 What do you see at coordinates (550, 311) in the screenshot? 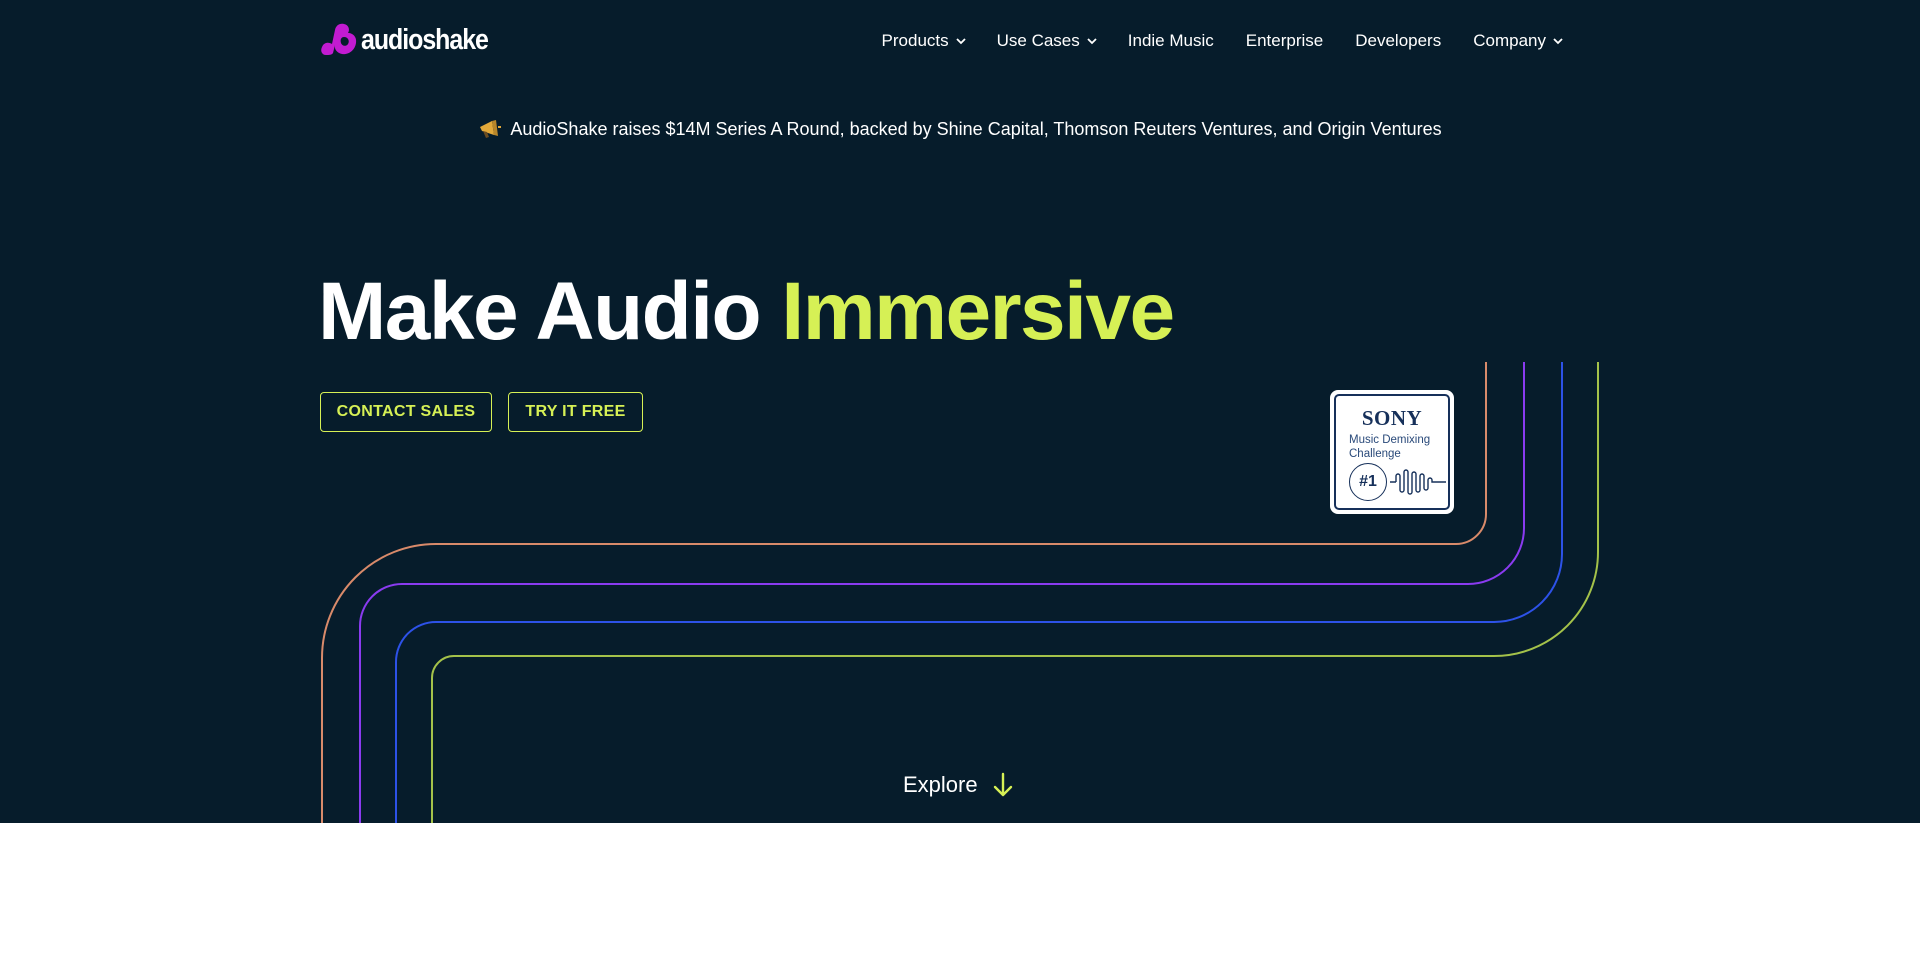
I see `headline-plain: Make Audio` at bounding box center [550, 311].